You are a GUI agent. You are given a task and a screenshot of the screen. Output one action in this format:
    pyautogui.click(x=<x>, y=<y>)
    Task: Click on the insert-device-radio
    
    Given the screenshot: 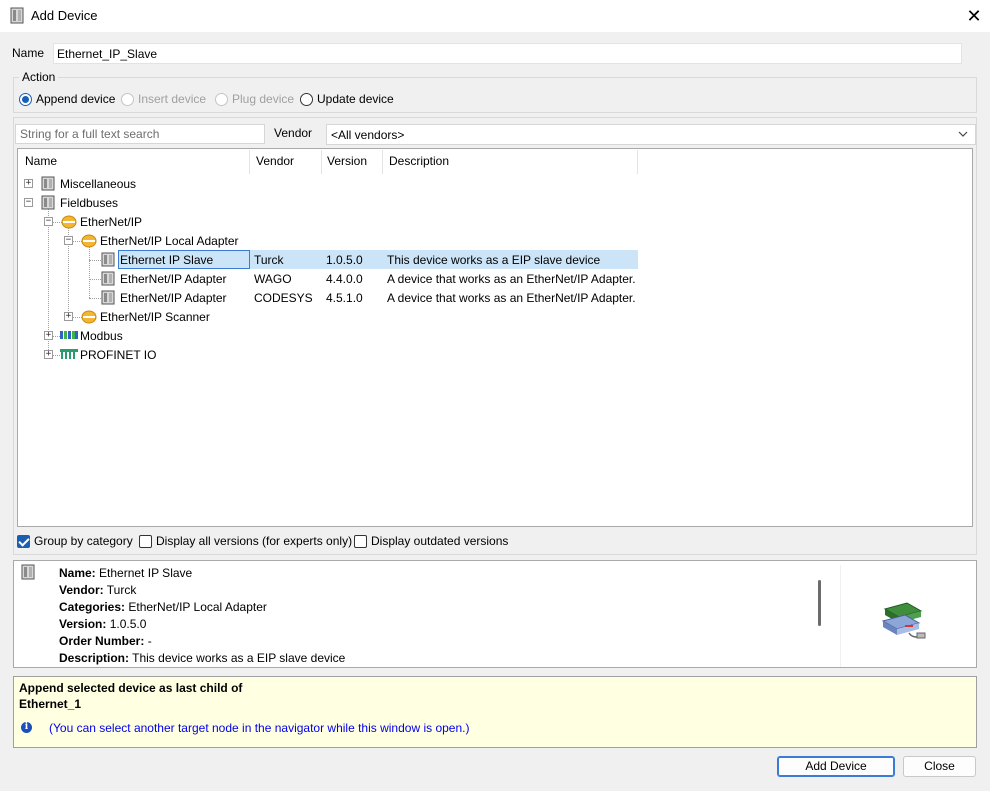 What is the action you would take?
    pyautogui.click(x=127, y=99)
    